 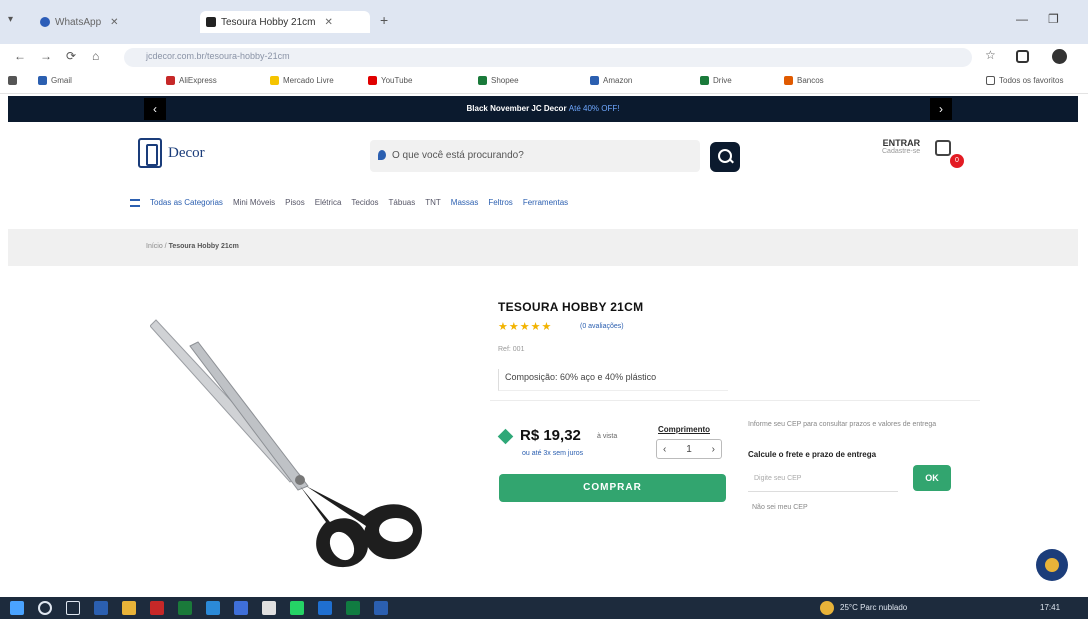 What do you see at coordinates (20, 56) in the screenshot?
I see `back-icon: ←` at bounding box center [20, 56].